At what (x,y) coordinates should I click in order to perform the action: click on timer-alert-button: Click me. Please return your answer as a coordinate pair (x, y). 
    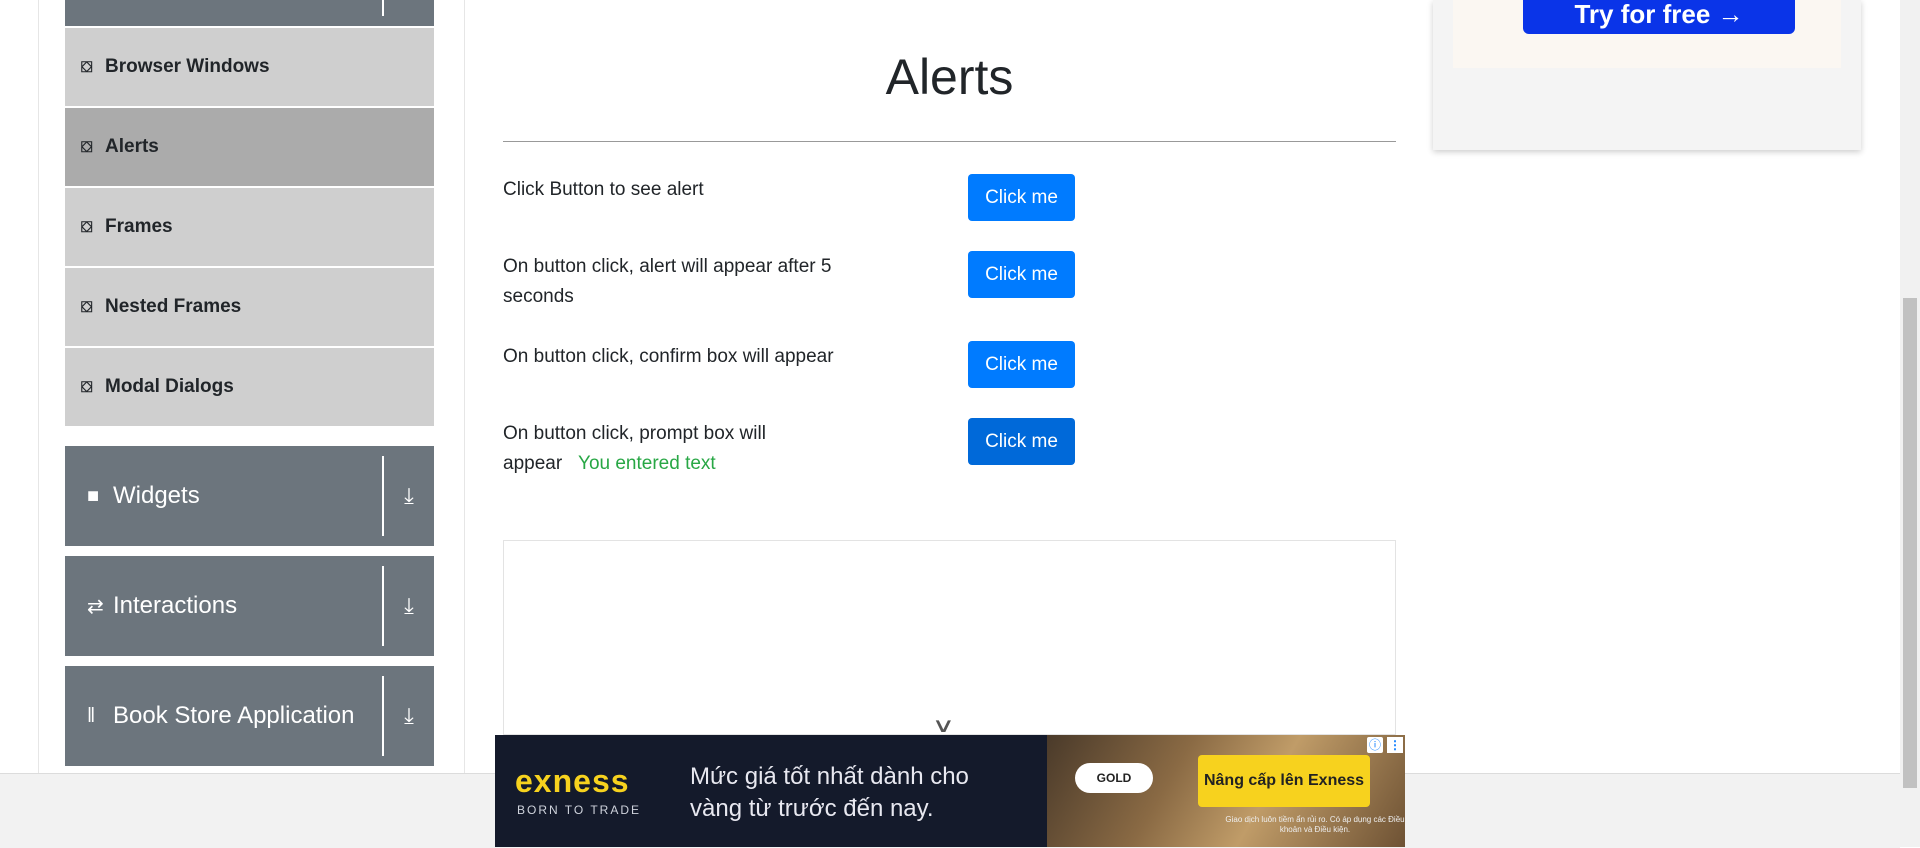
    Looking at the image, I should click on (1021, 274).